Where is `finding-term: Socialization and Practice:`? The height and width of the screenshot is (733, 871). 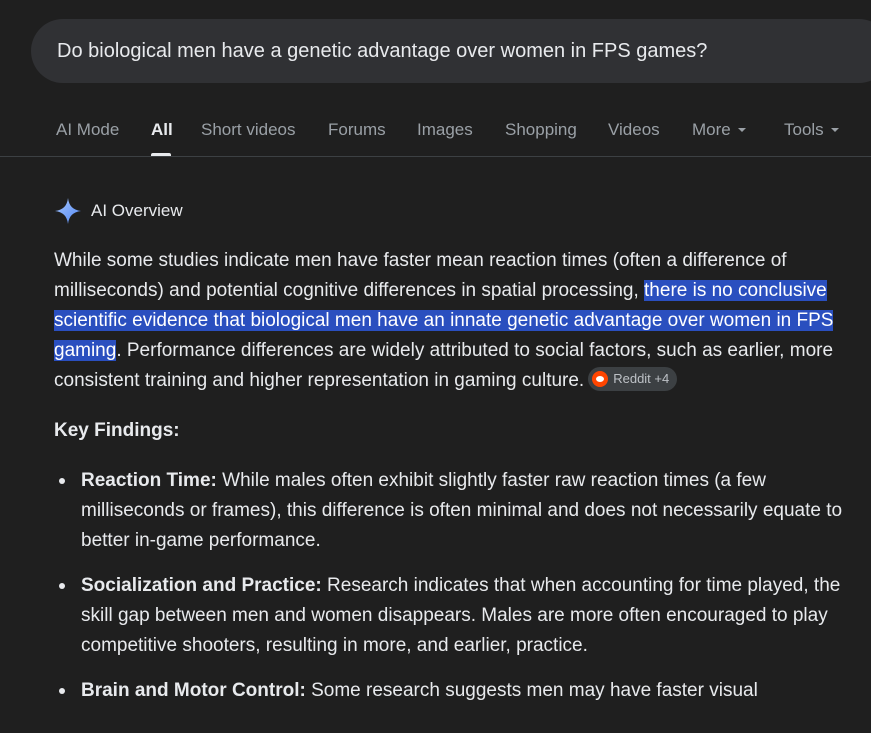 finding-term: Socialization and Practice: is located at coordinates (201, 585).